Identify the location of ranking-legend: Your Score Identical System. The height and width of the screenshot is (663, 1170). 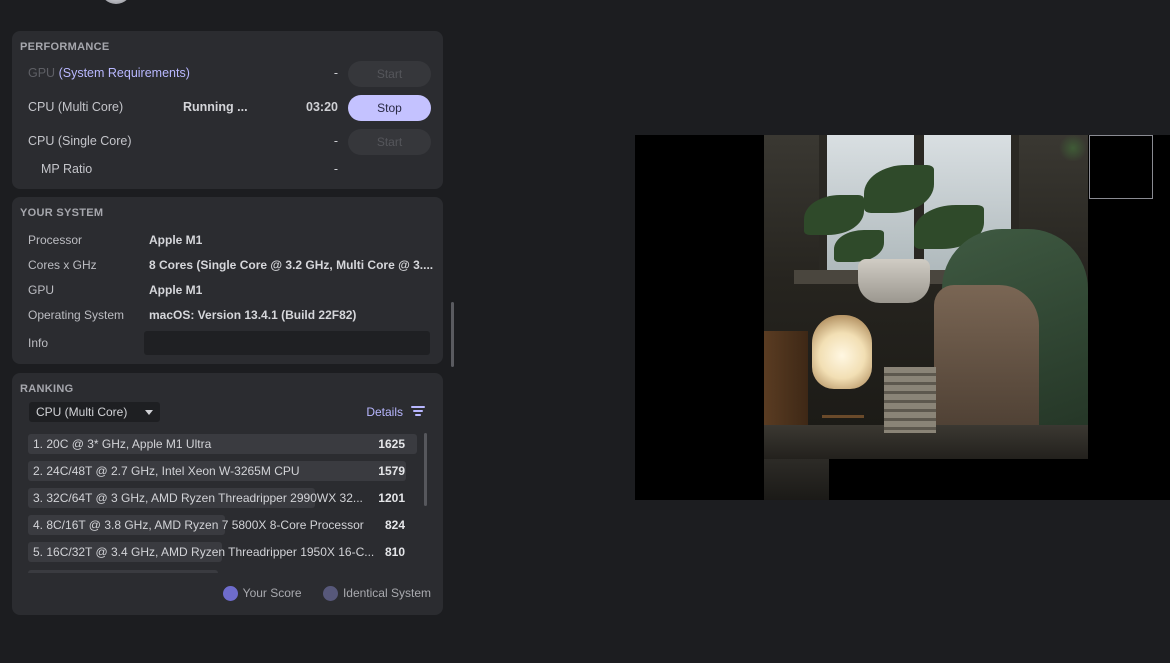
(318, 594).